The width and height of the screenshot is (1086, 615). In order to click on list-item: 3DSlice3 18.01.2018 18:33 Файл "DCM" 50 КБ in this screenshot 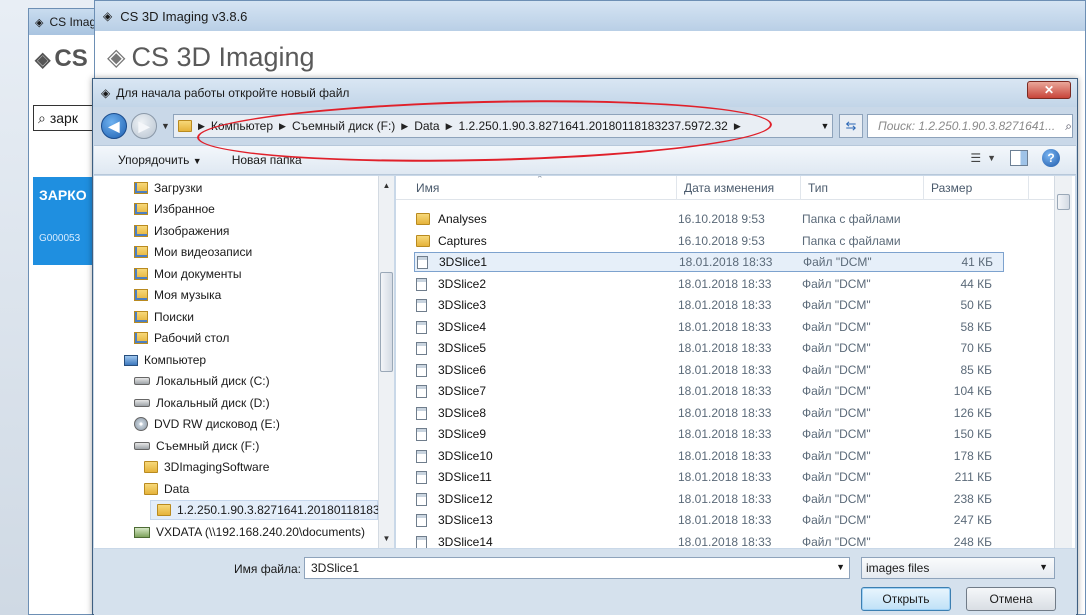, I will do `click(709, 305)`.